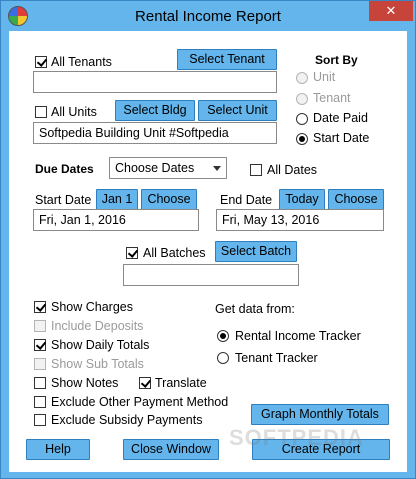 Image resolution: width=416 pixels, height=479 pixels. I want to click on graph-monthly-totals-button: Graph Monthly Totals, so click(320, 414).